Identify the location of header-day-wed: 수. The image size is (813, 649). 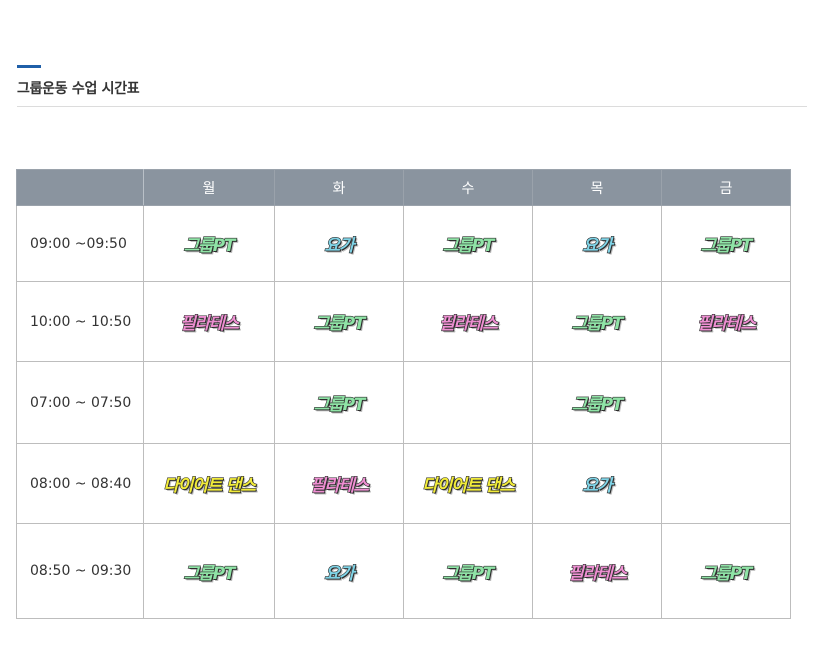
(468, 187).